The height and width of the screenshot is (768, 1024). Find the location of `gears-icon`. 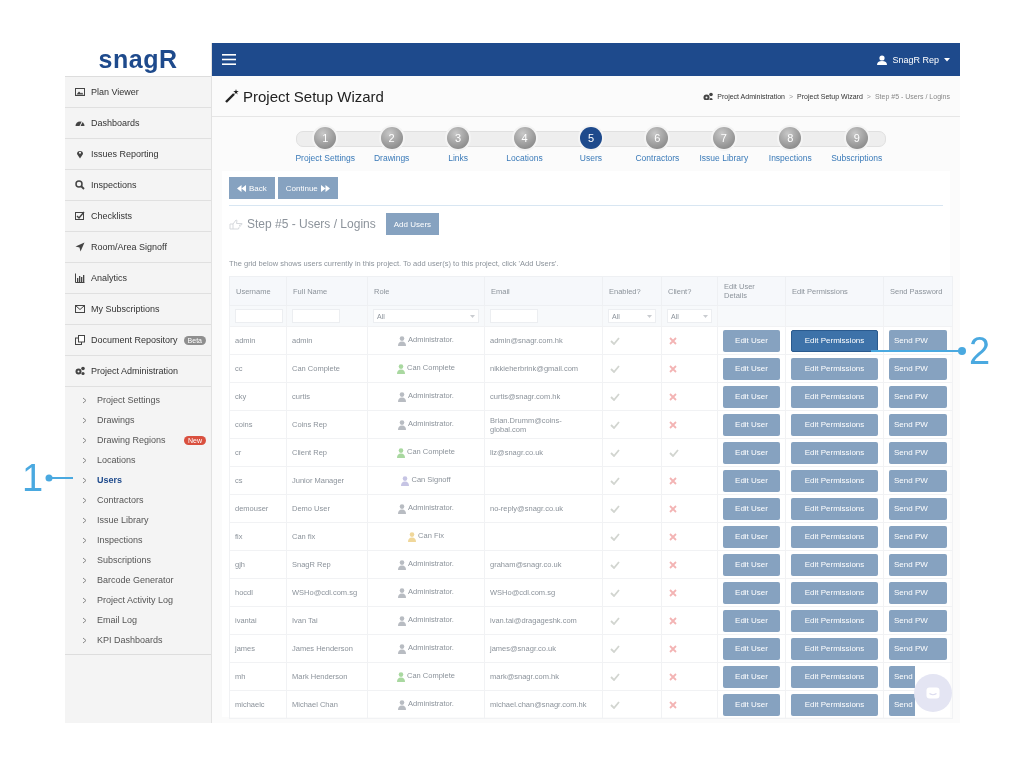

gears-icon is located at coordinates (708, 96).